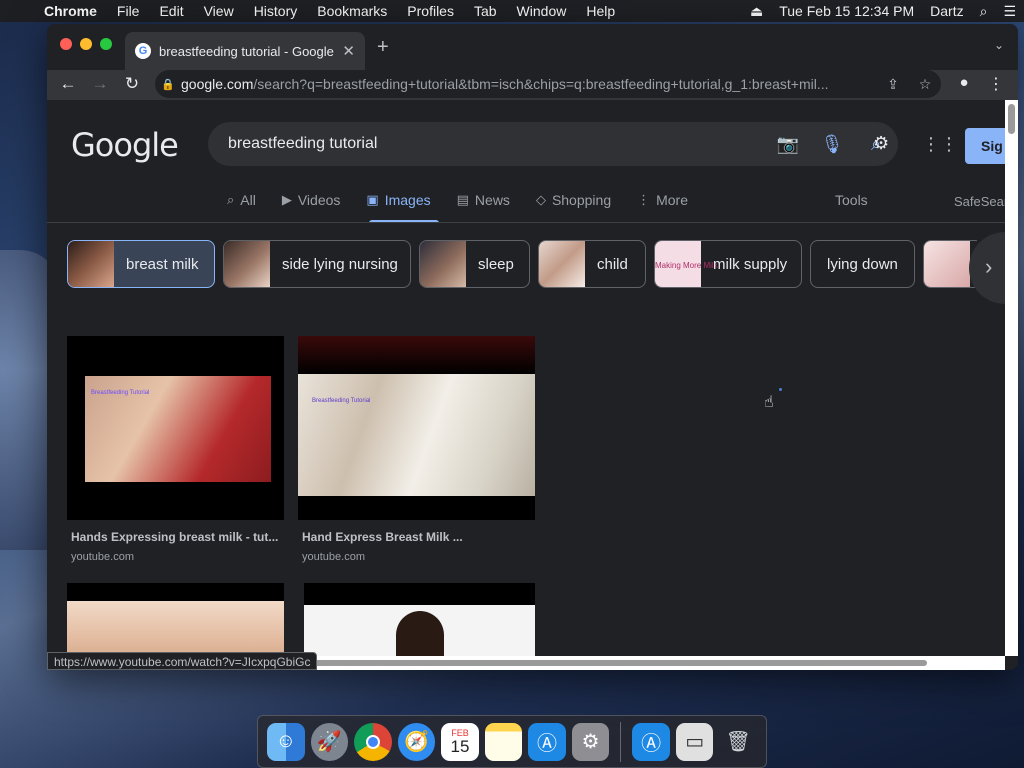  Describe the element at coordinates (984, 11) in the screenshot. I see `spotlight-icon: ⌕` at that location.